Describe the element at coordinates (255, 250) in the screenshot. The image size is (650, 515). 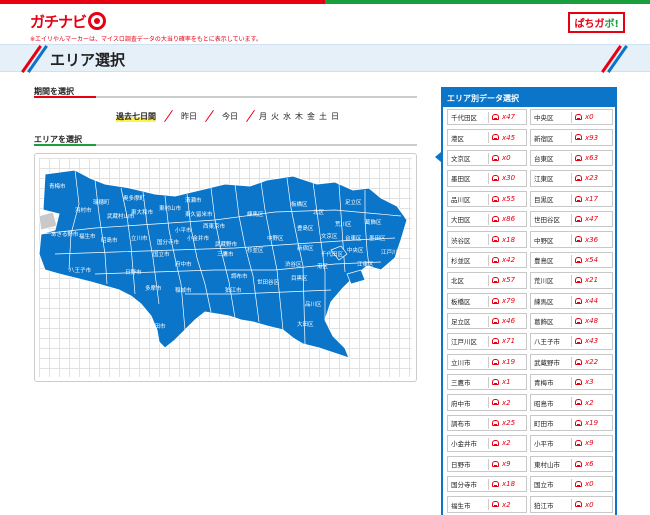
I see `map-region-label: 杉並区` at that location.